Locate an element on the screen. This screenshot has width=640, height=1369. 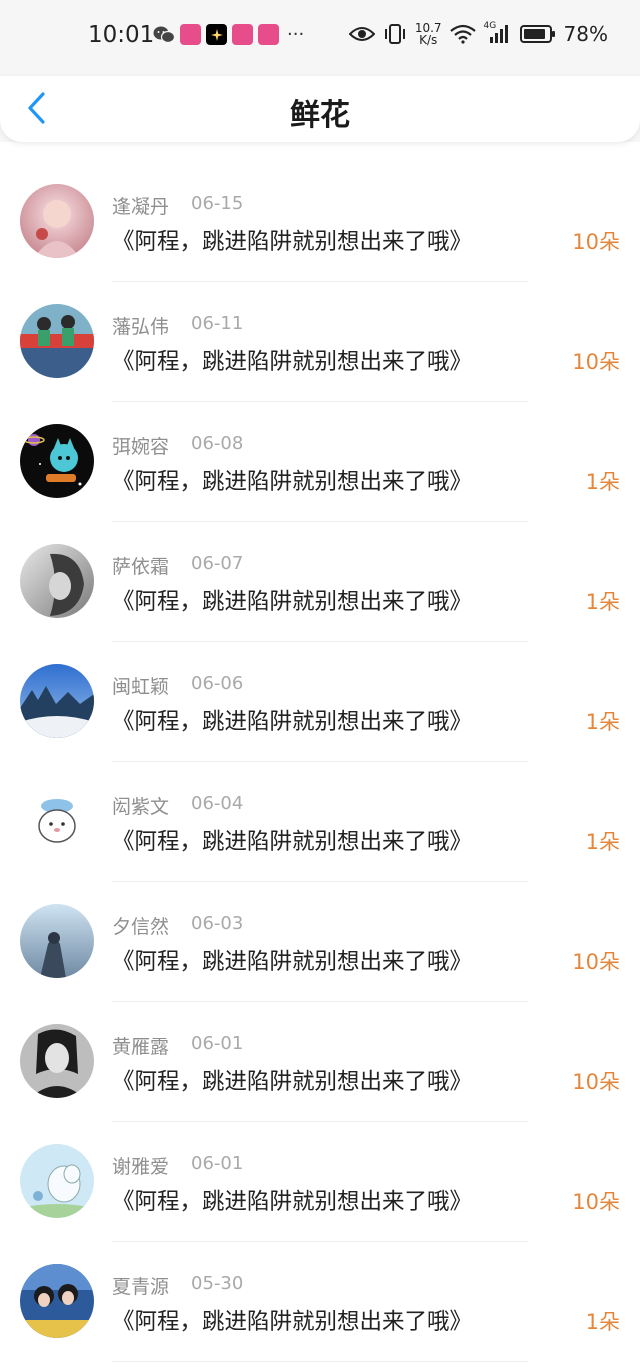
list-item: 夕信然 06-03 《阿程，跳进陷阱就别想出来了哦》 10朵 is located at coordinates (320, 942).